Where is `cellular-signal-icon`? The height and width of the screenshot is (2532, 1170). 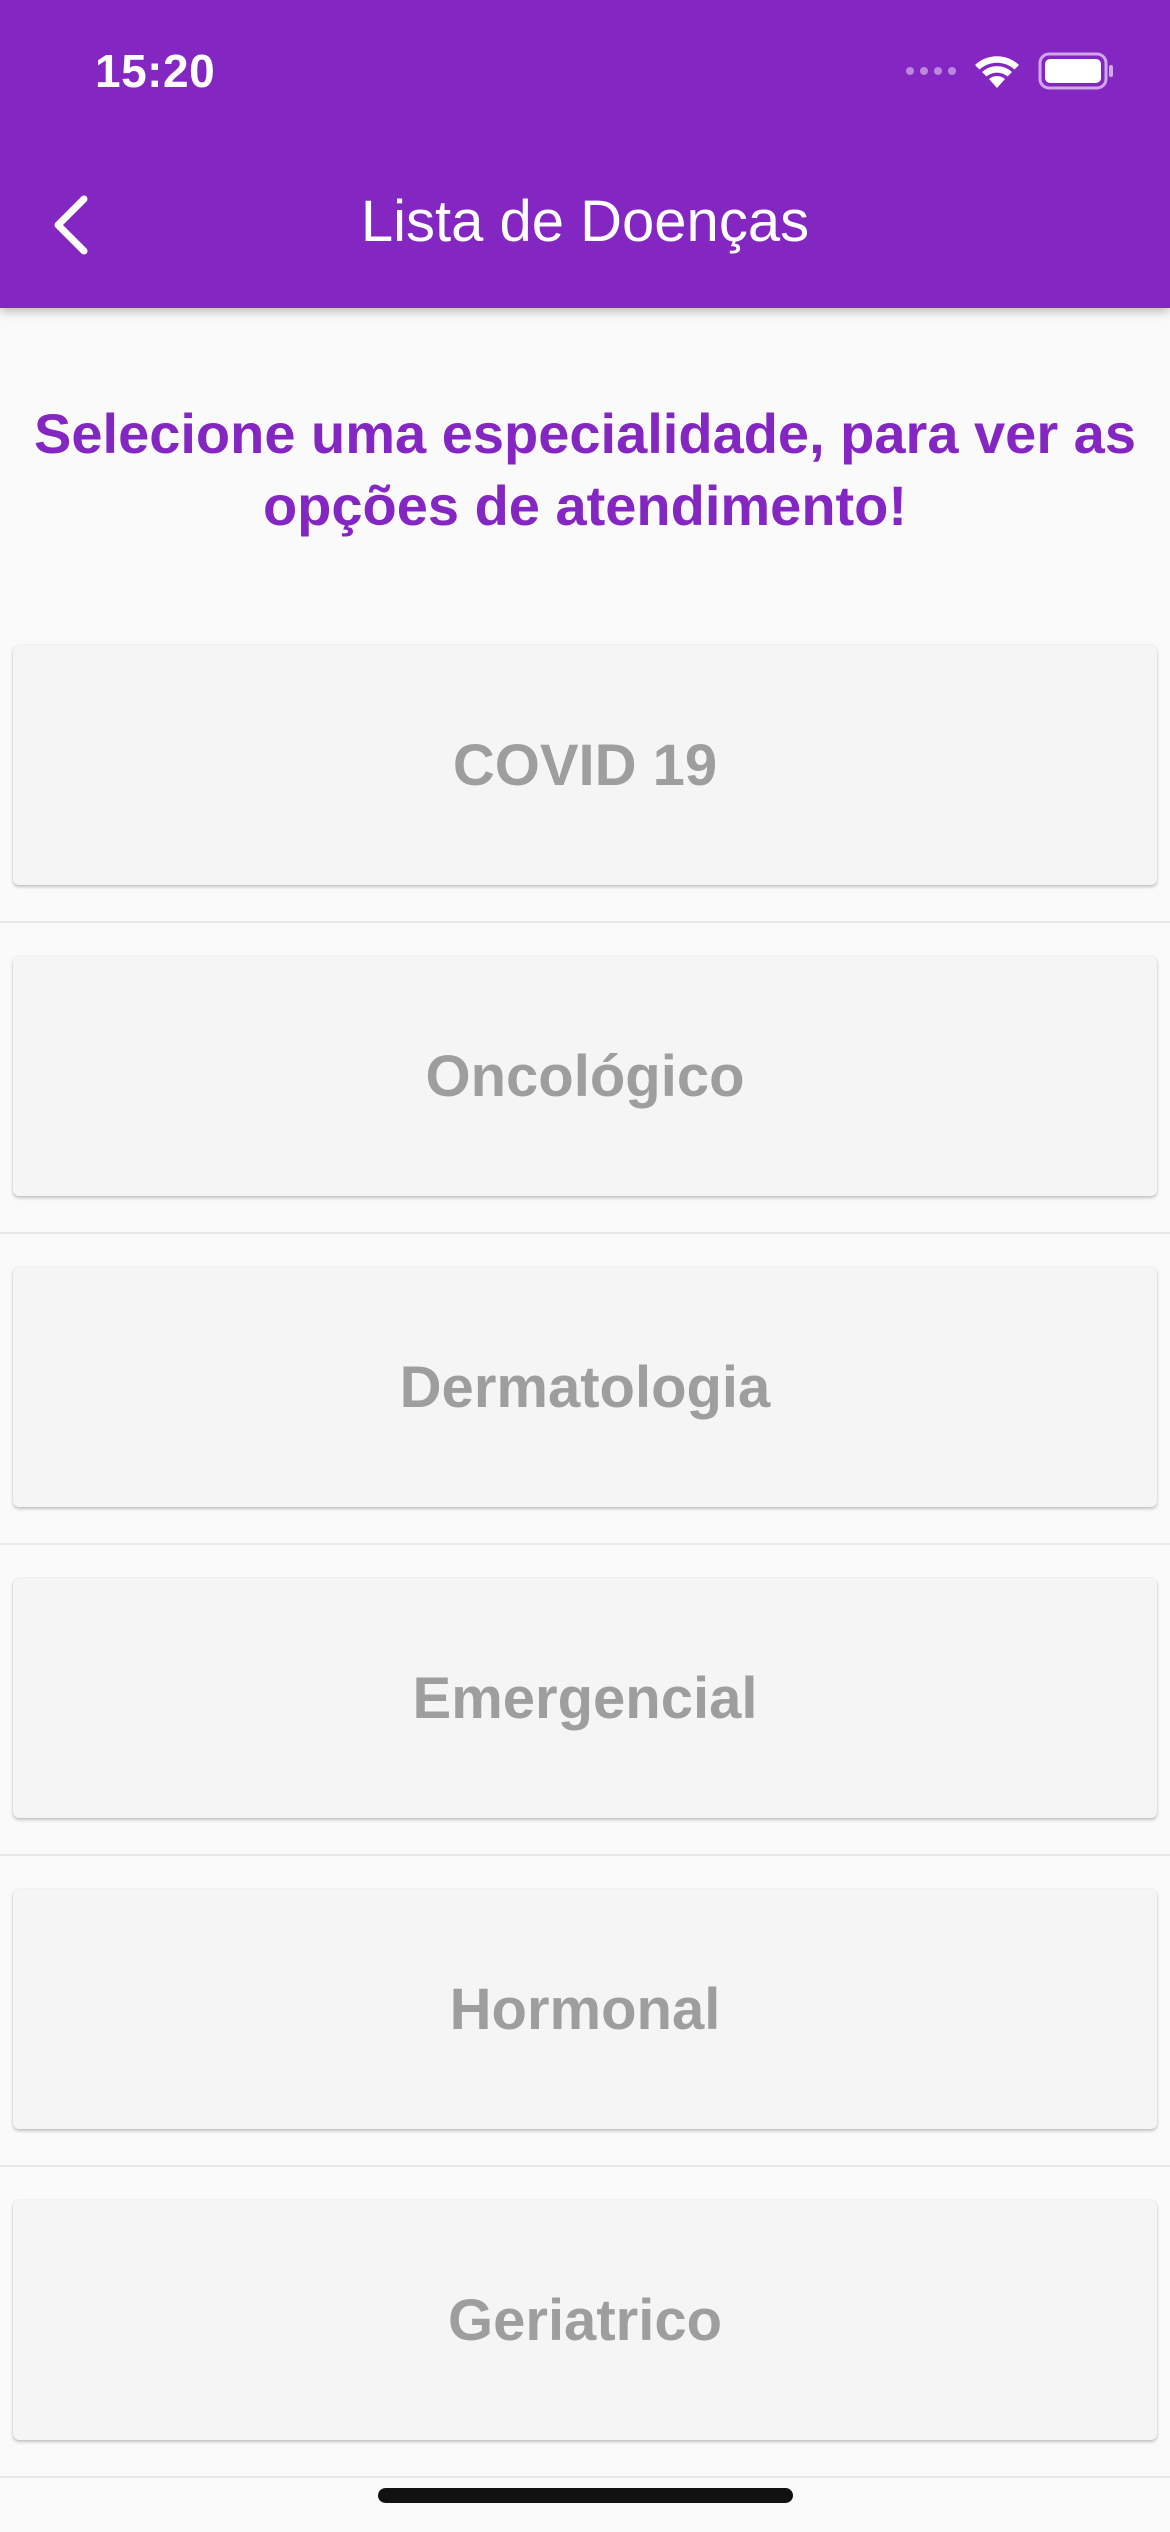
cellular-signal-icon is located at coordinates (931, 71).